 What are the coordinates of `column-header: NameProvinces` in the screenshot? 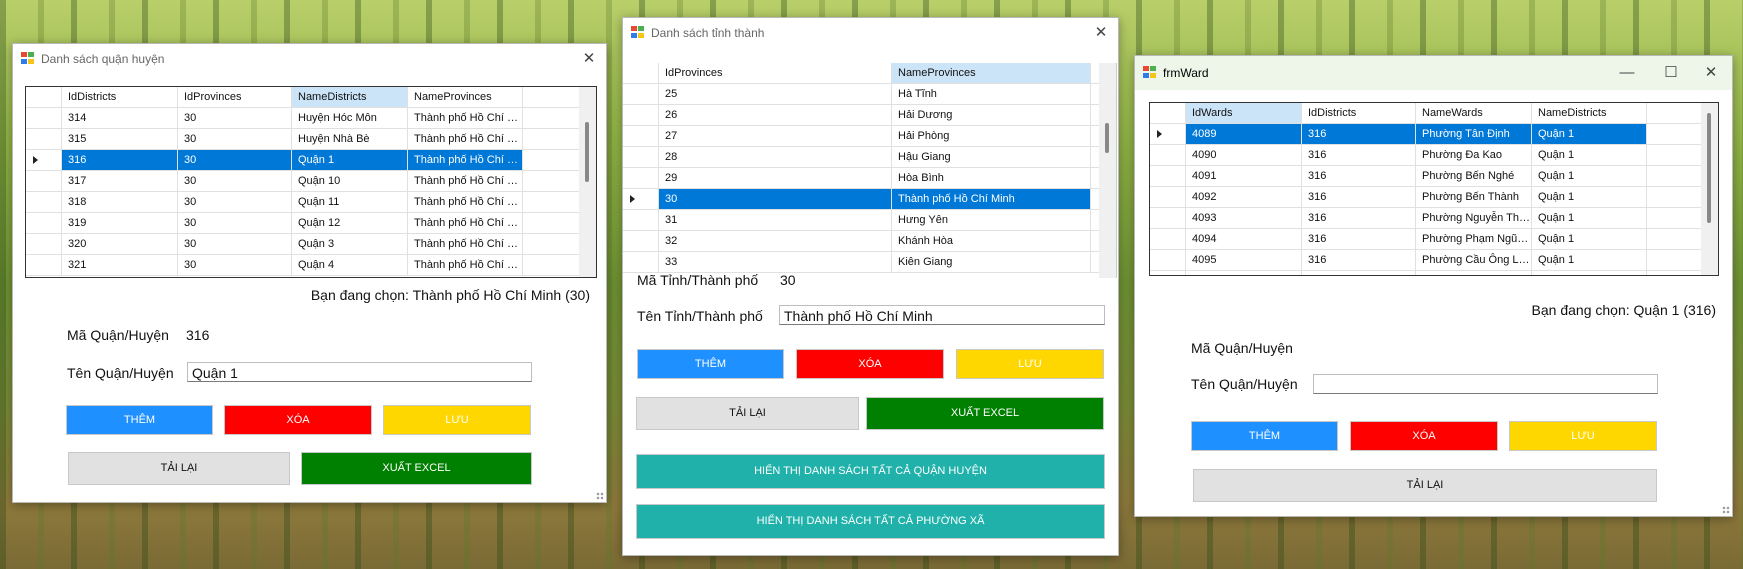 It's located at (465, 97).